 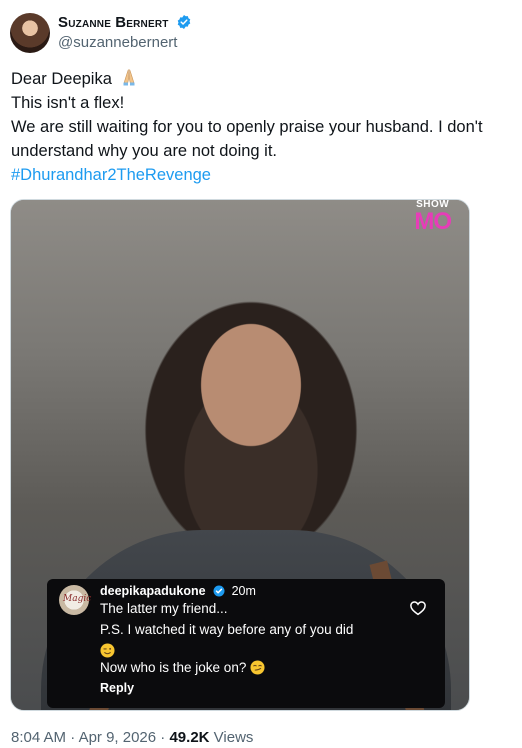 What do you see at coordinates (125, 22) in the screenshot?
I see `author-display-name: Suzanne Bernert` at bounding box center [125, 22].